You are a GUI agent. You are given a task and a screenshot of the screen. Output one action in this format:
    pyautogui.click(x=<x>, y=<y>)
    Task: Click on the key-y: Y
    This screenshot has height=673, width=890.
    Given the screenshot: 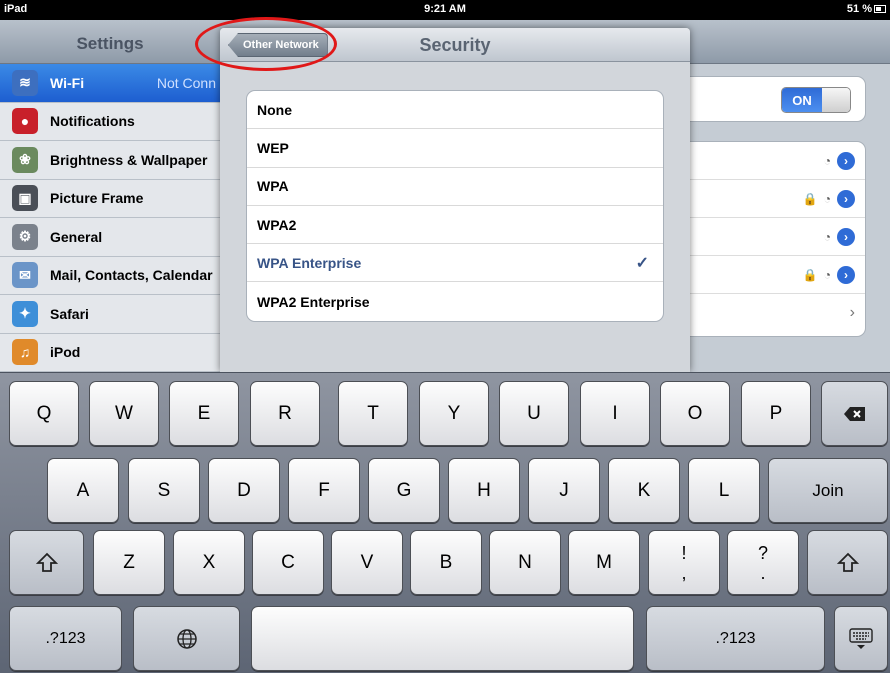 What is the action you would take?
    pyautogui.click(x=454, y=413)
    